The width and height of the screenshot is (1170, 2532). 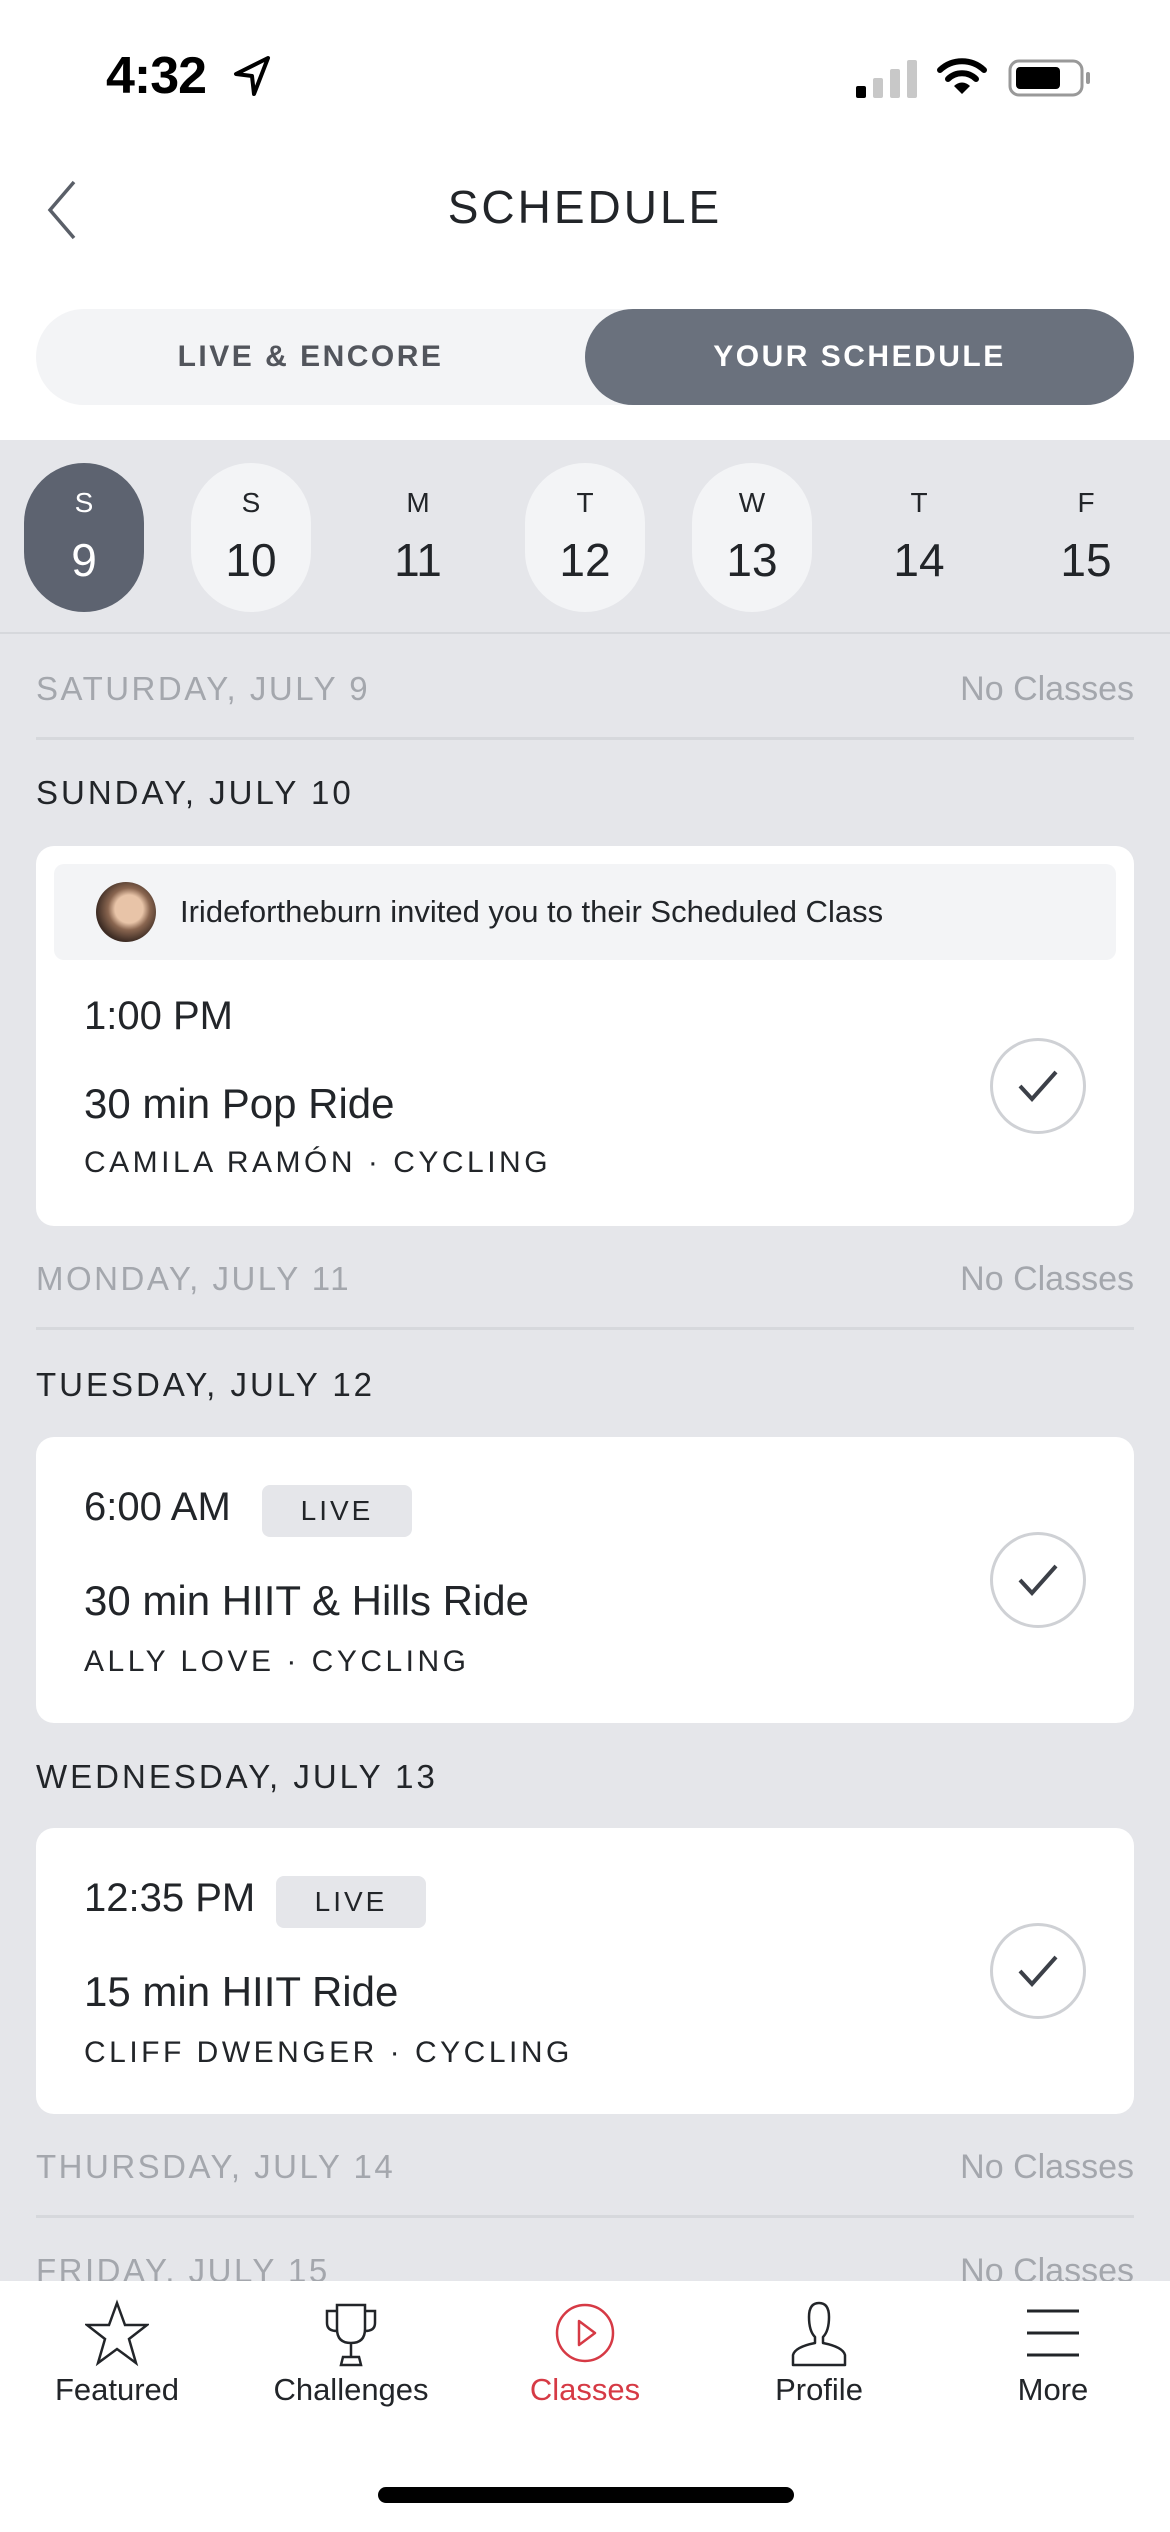 What do you see at coordinates (277, 1661) in the screenshot?
I see `class-meta: ALLY LOVE · CYCLING` at bounding box center [277, 1661].